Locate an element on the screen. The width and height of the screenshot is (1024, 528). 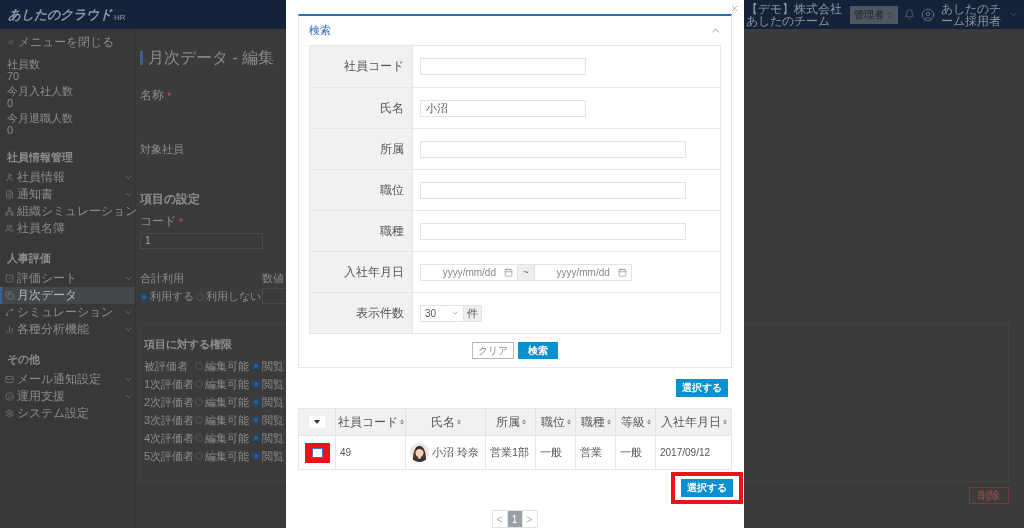
section-heading: 項目に対する権限 is located at coordinates (188, 344).